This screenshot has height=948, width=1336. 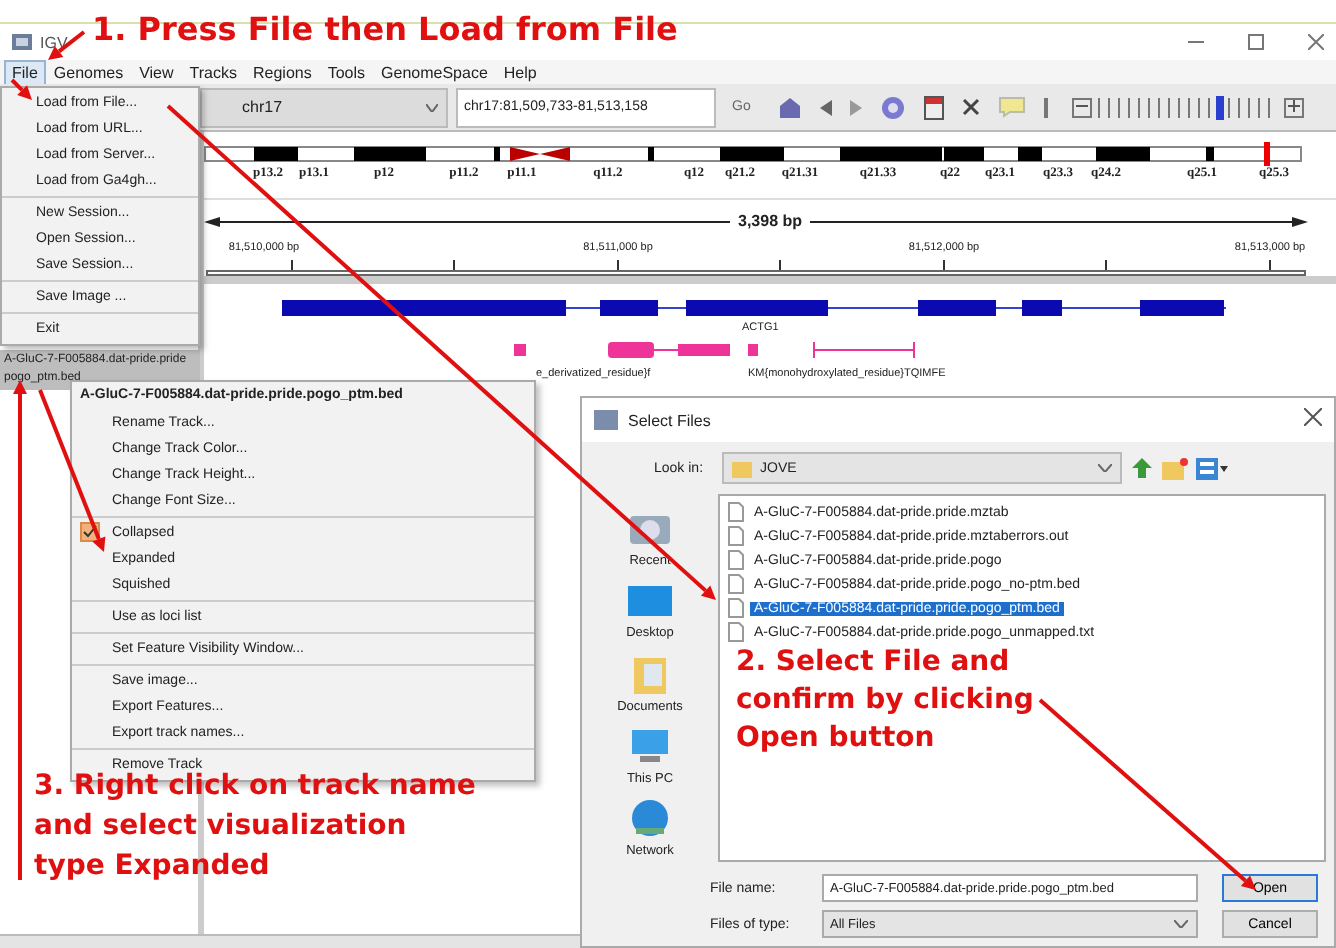 I want to click on chromosome-dropdown: chr17, so click(x=324, y=107).